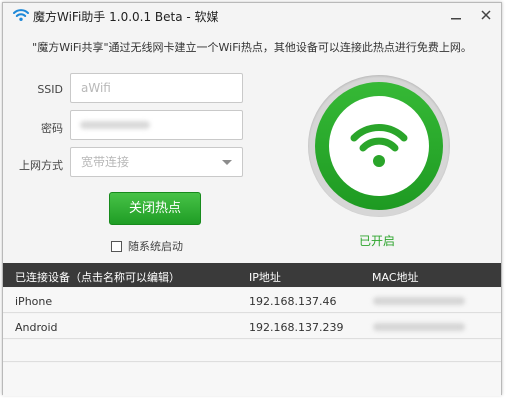 This screenshot has width=508, height=398. What do you see at coordinates (36, 327) in the screenshot?
I see `device-name: Android` at bounding box center [36, 327].